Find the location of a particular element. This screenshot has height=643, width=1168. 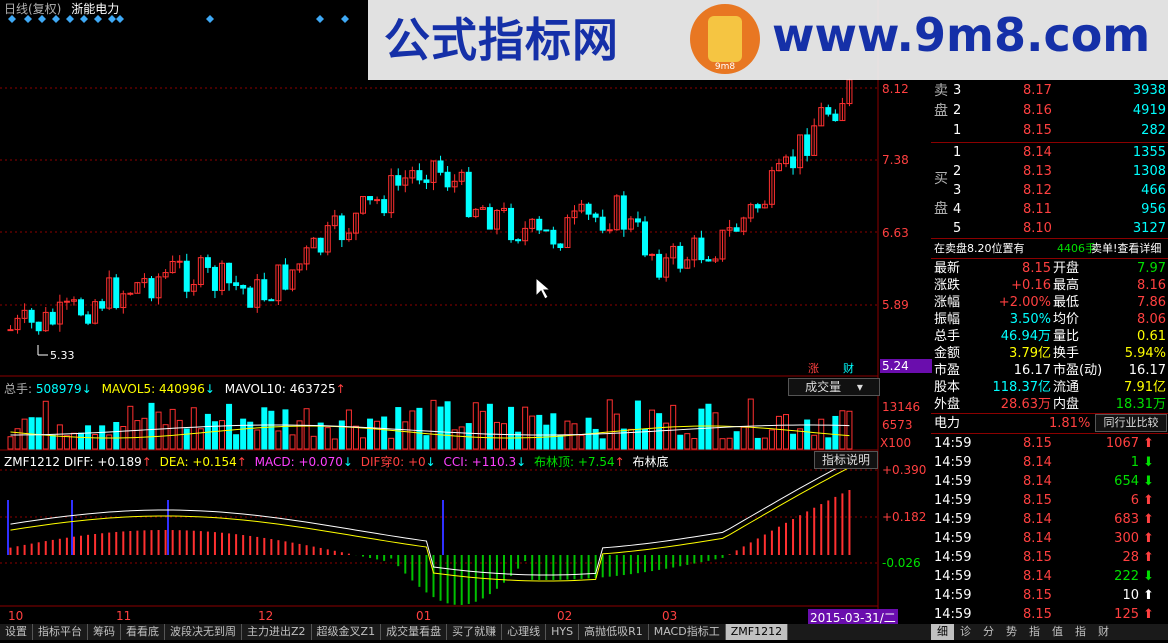

sell-level-row: 3 8.17 3938 is located at coordinates (1049, 91).